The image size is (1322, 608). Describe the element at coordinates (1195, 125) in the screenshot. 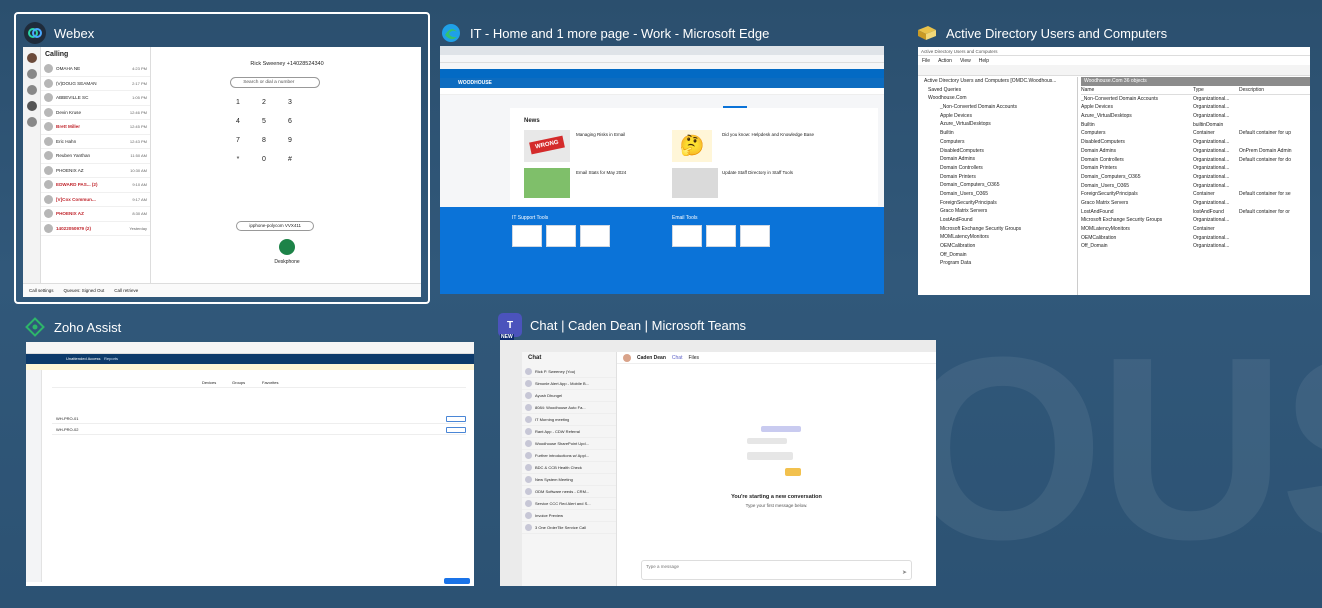

I see `table-row: Builtin builtinDomain` at that location.